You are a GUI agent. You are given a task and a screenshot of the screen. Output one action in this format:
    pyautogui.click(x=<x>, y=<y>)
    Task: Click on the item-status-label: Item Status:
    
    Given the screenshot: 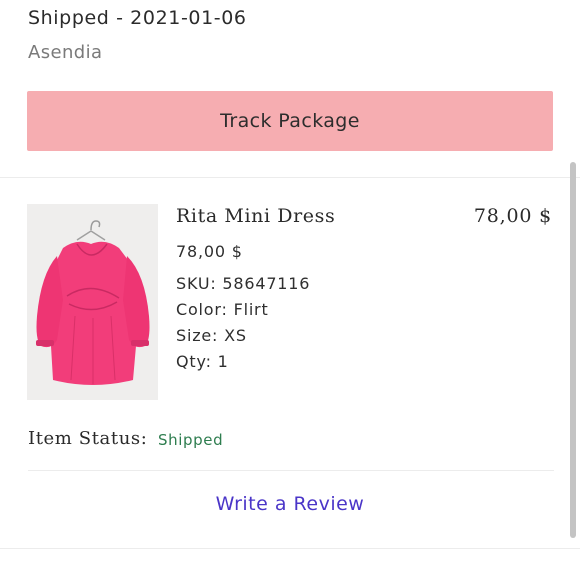 What is the action you would take?
    pyautogui.click(x=88, y=438)
    